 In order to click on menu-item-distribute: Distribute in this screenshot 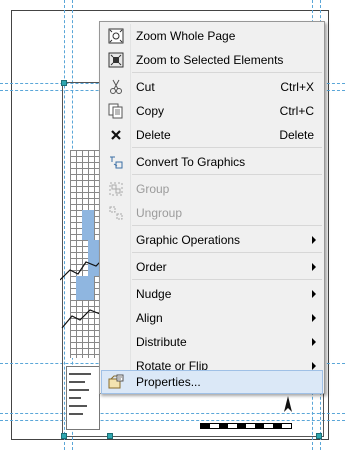, I will do `click(212, 342)`.